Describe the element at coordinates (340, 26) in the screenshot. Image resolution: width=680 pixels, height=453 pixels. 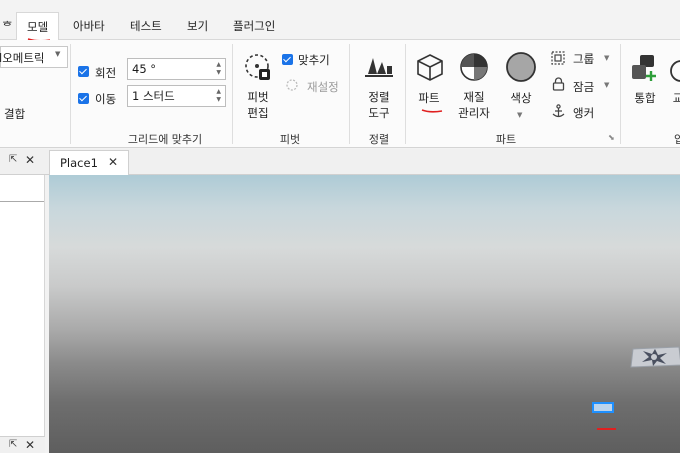
I see `menu-tab-bar: ᄒ 모델 아바타 테스트 보기 플러그인` at that location.